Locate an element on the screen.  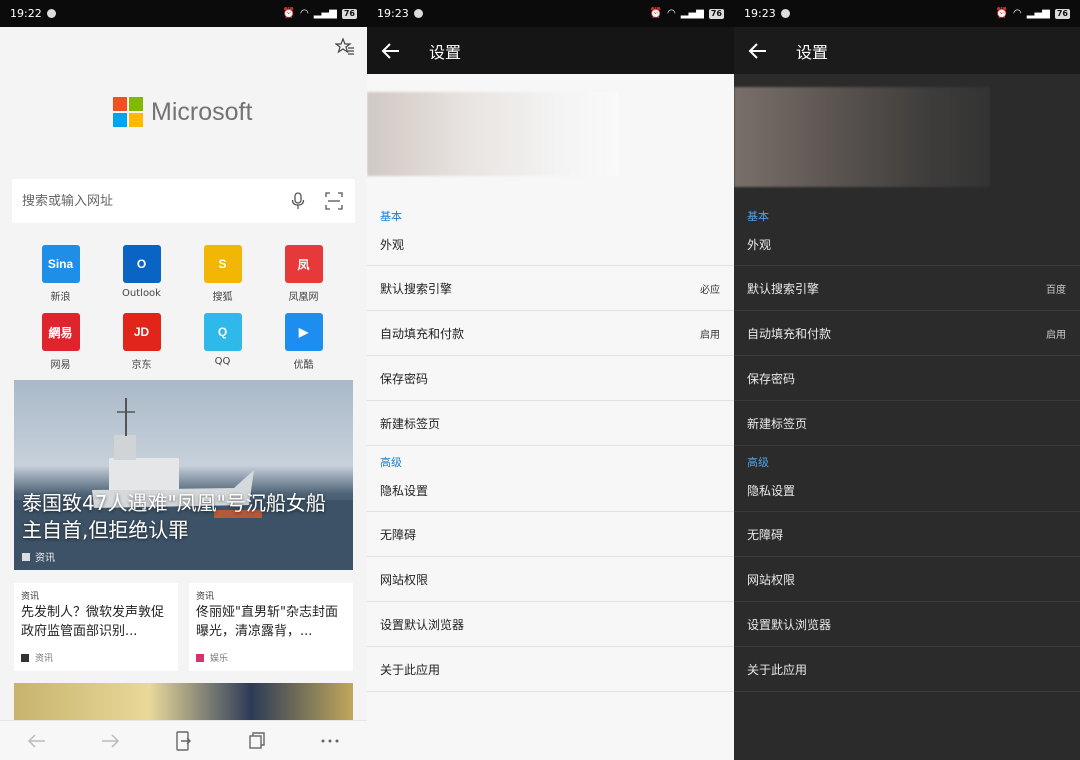
top-site-sohu: S 搜狐 is located at coordinates (222, 274).